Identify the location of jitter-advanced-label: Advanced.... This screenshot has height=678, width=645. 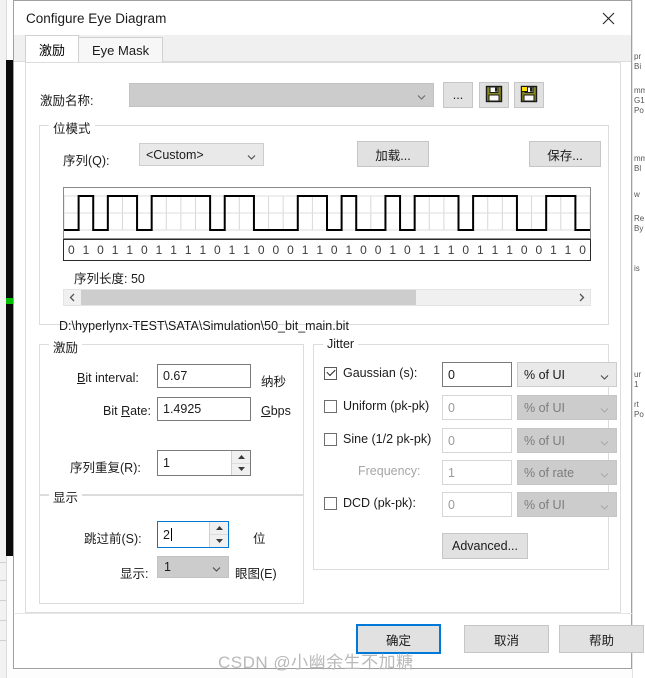
(484, 546).